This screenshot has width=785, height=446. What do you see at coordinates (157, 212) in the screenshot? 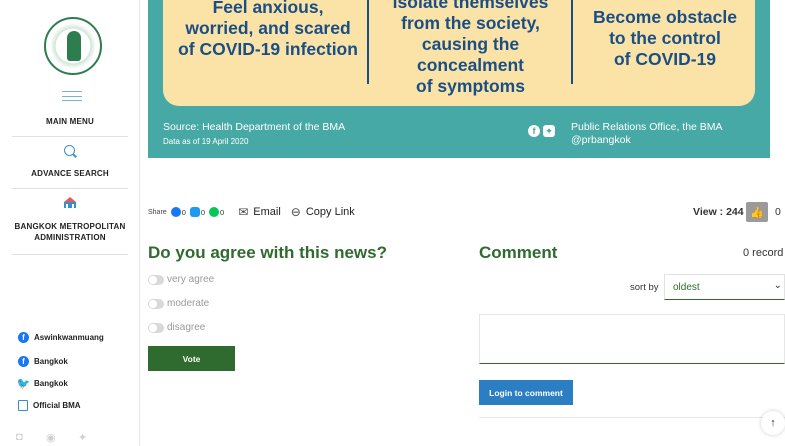
I see `share-label: Share` at bounding box center [157, 212].